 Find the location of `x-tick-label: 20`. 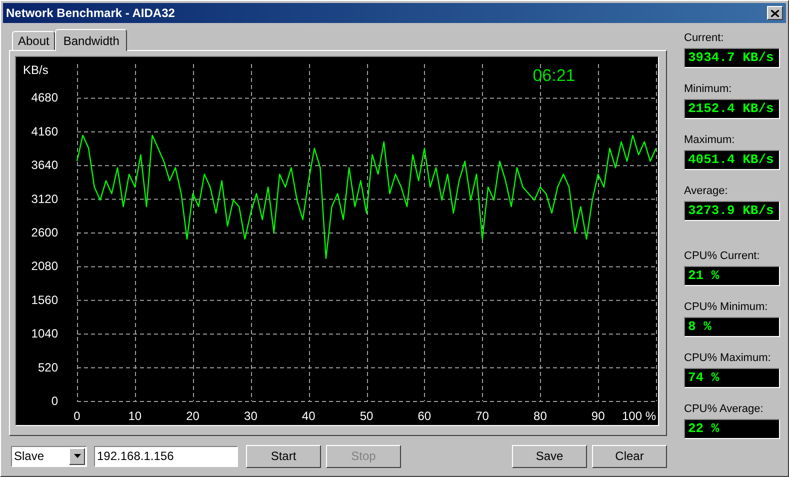

x-tick-label: 20 is located at coordinates (193, 416).